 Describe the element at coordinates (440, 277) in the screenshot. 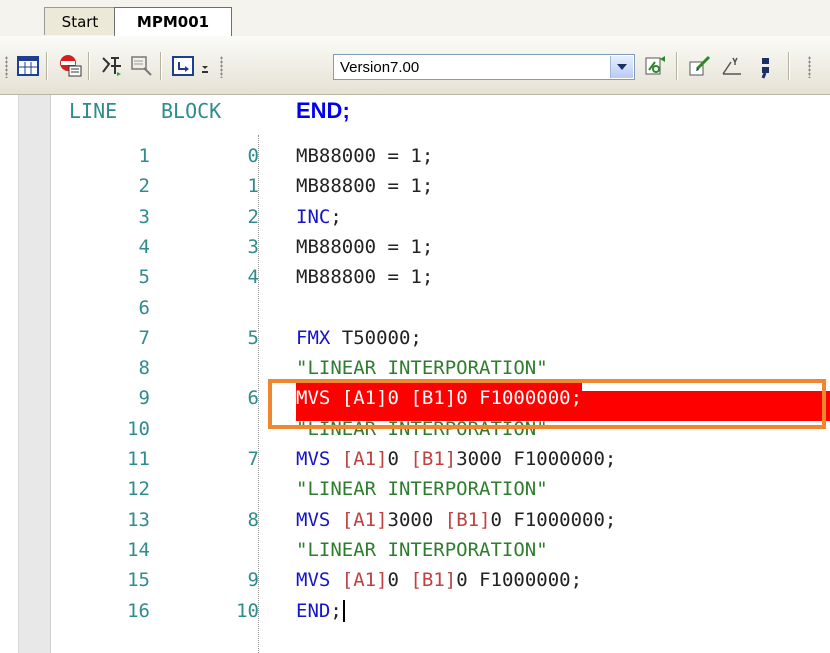

I see `code-line: 5 4 MB88800 = 1;` at that location.